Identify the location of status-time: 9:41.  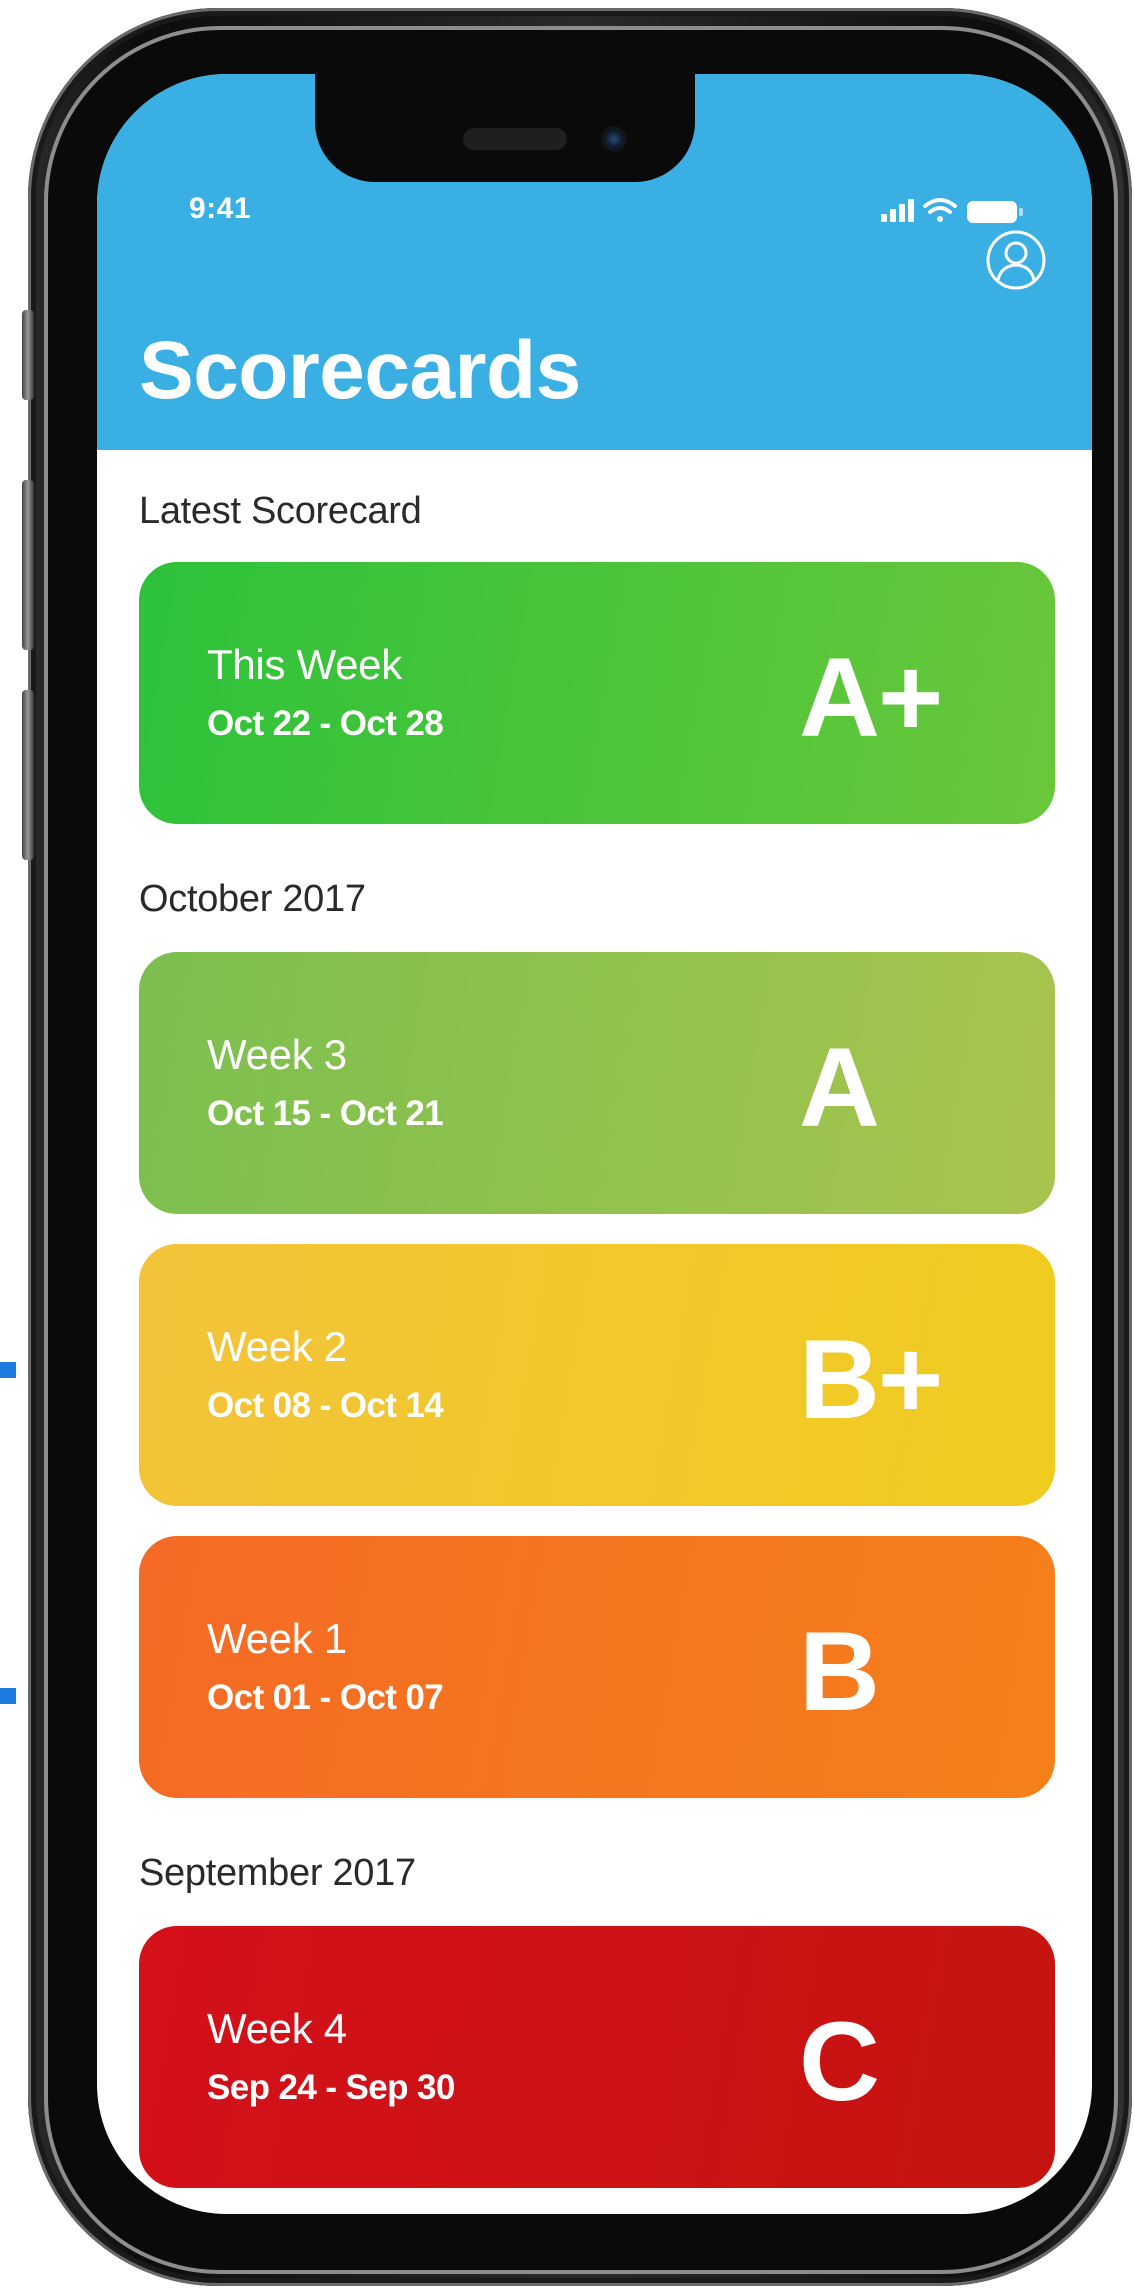
(220, 208).